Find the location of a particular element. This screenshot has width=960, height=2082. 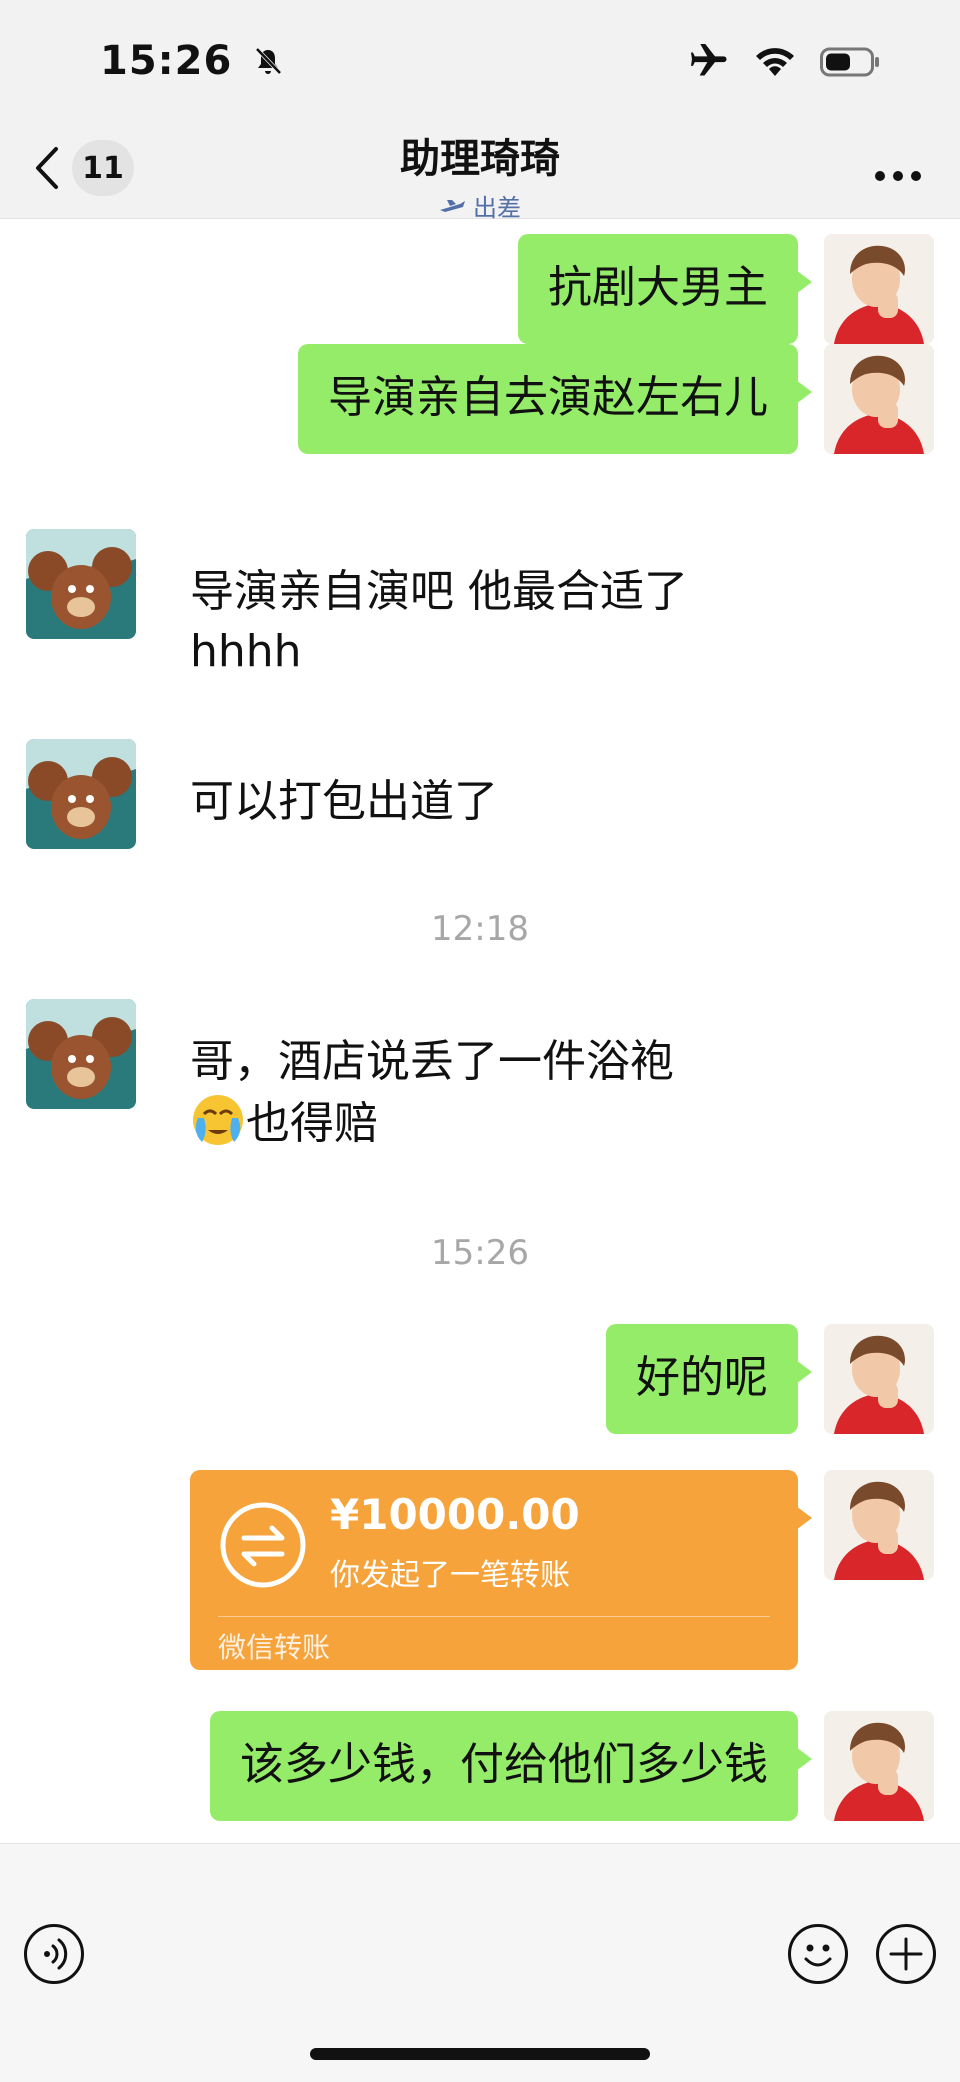

message-bubble: 可以打包出道了 is located at coordinates (344, 802).